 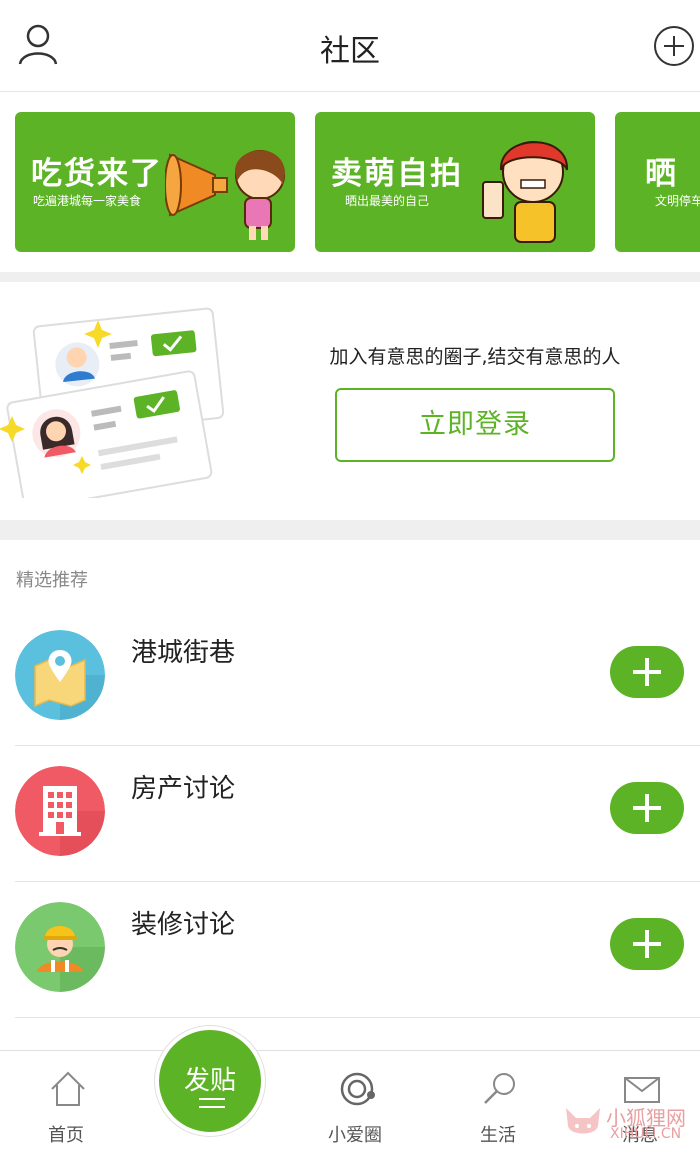 What do you see at coordinates (212, 1103) in the screenshot?
I see `menu-lines-icon` at bounding box center [212, 1103].